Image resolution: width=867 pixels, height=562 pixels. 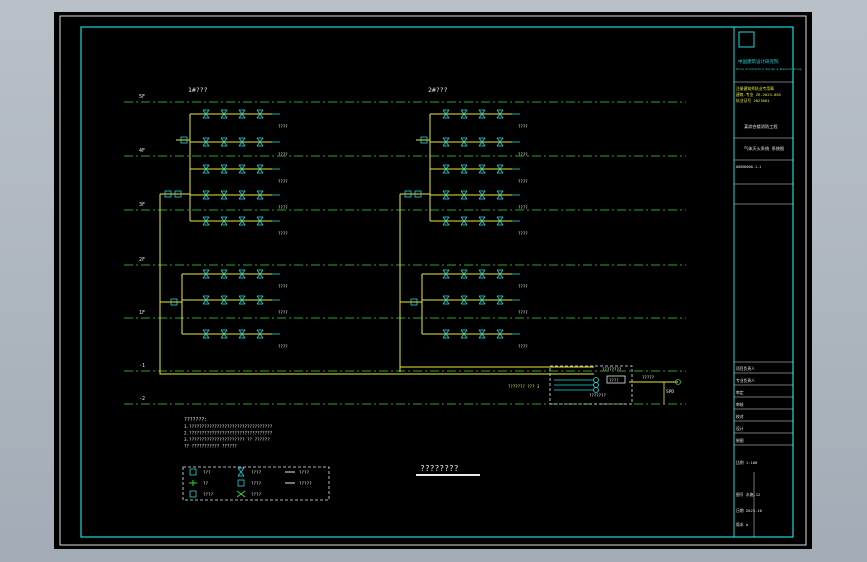 I want to click on pipe-group-1: 1#???????????????????????????????????, so click(x=223, y=229).